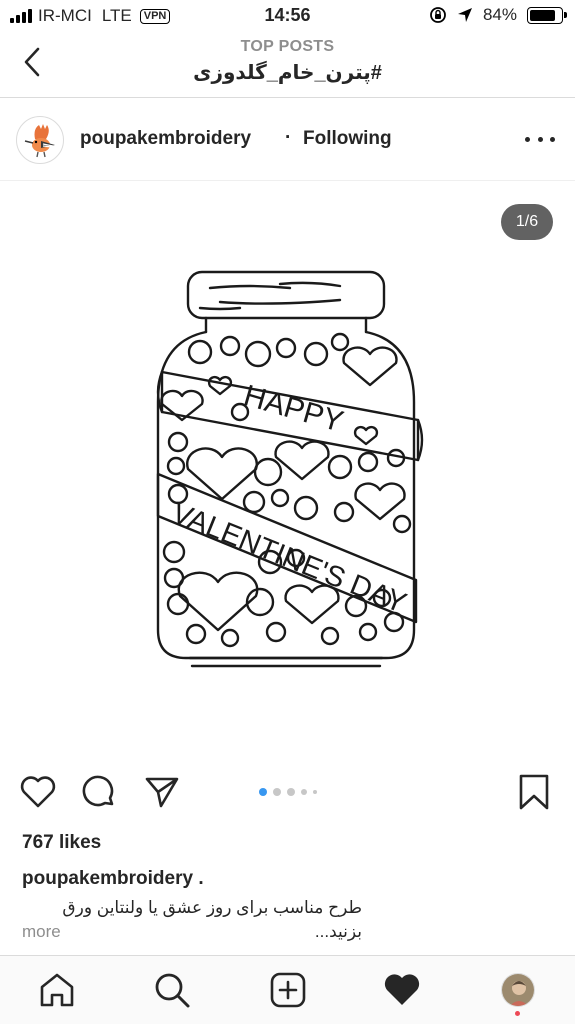 Image resolution: width=575 pixels, height=1024 pixels. Describe the element at coordinates (287, 73) in the screenshot. I see `hashtag-title: #پترن_خام_گلدوزی` at that location.